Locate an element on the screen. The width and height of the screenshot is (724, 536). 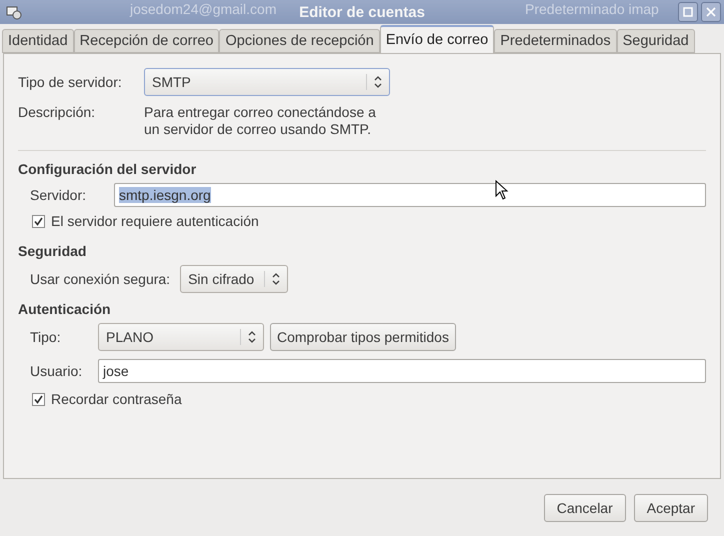
field-label: Tipo: is located at coordinates (46, 337).